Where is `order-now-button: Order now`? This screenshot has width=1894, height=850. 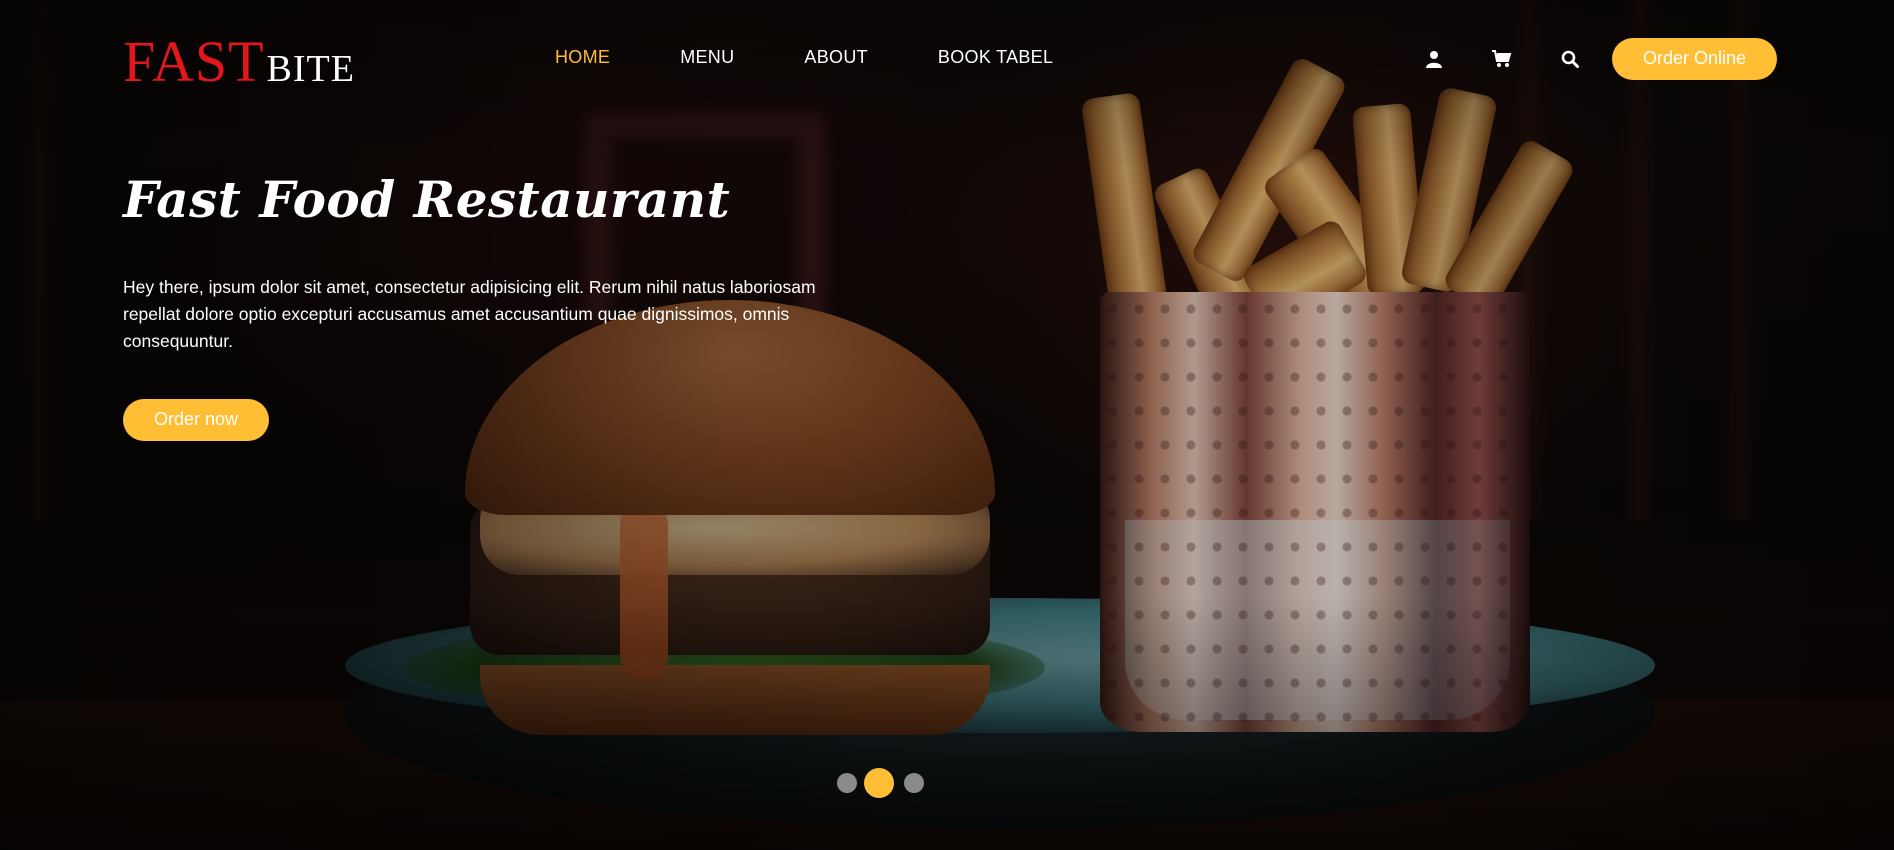
order-now-button: Order now is located at coordinates (196, 420).